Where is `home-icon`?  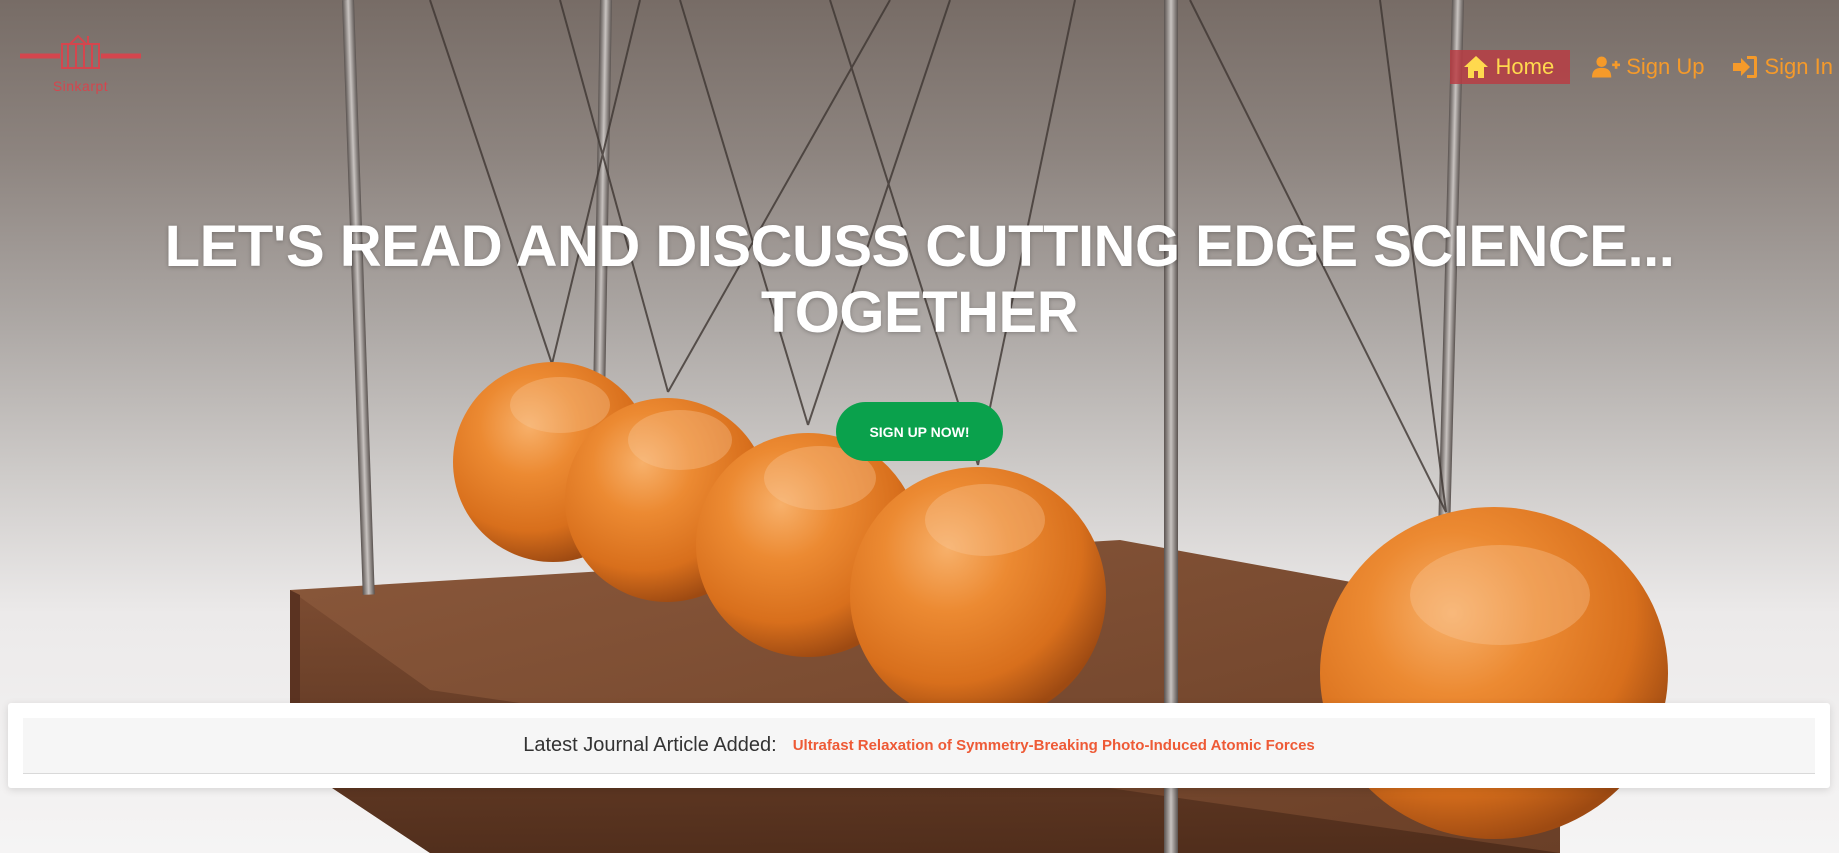
home-icon is located at coordinates (1475, 67).